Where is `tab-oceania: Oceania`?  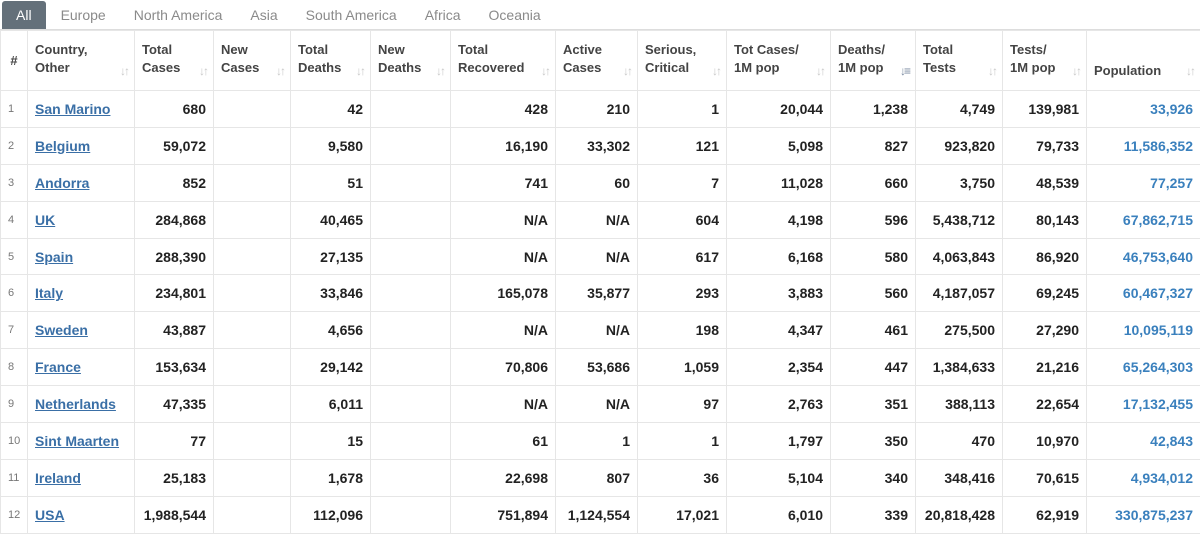
tab-oceania: Oceania is located at coordinates (515, 15).